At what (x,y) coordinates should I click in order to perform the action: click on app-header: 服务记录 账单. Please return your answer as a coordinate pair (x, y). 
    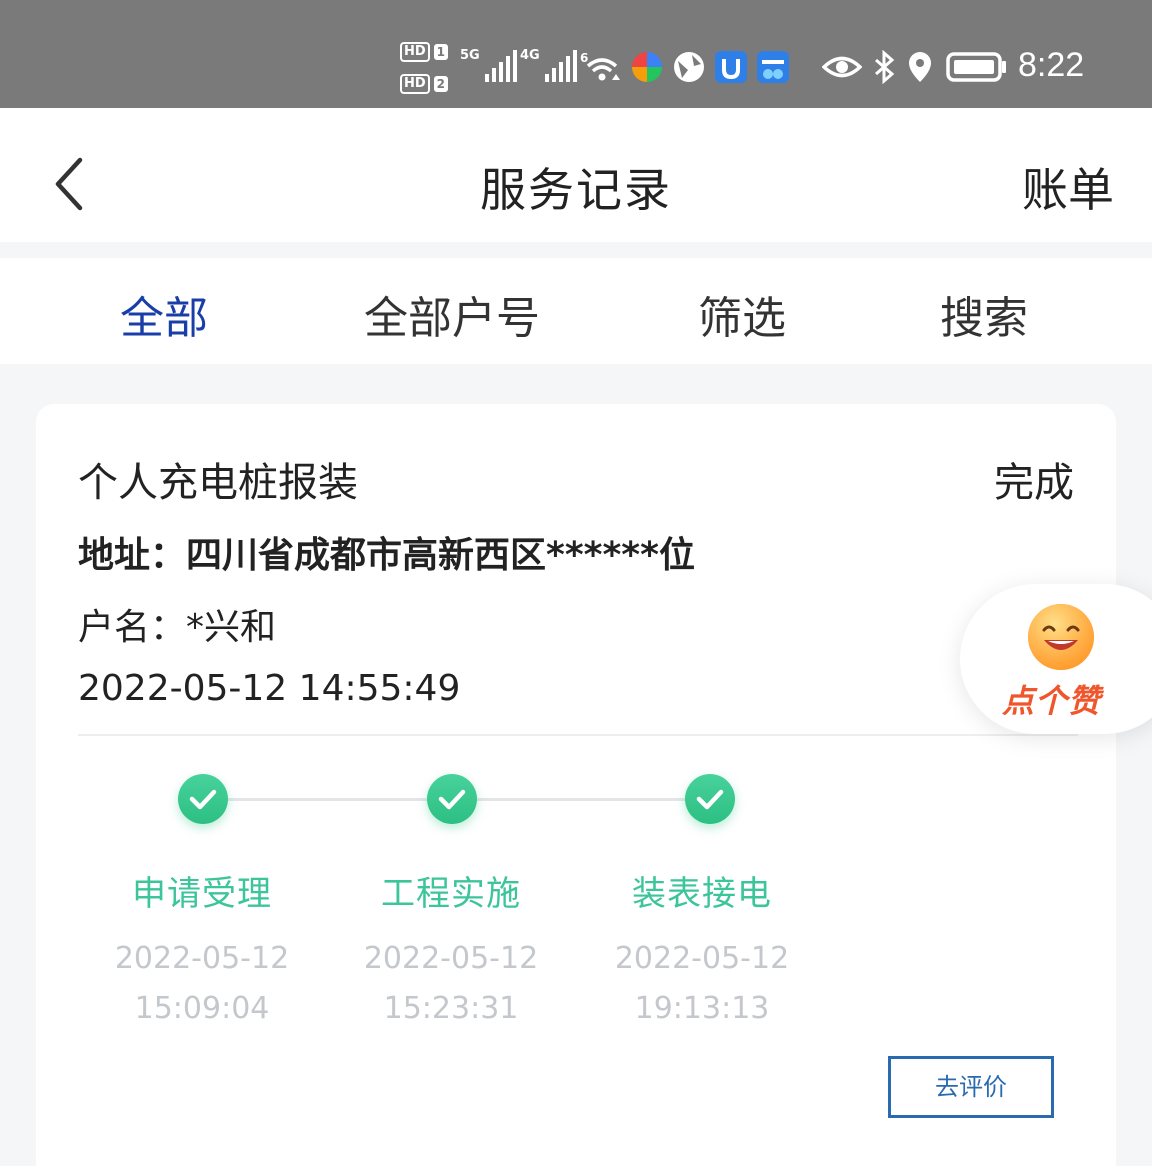
    Looking at the image, I should click on (576, 175).